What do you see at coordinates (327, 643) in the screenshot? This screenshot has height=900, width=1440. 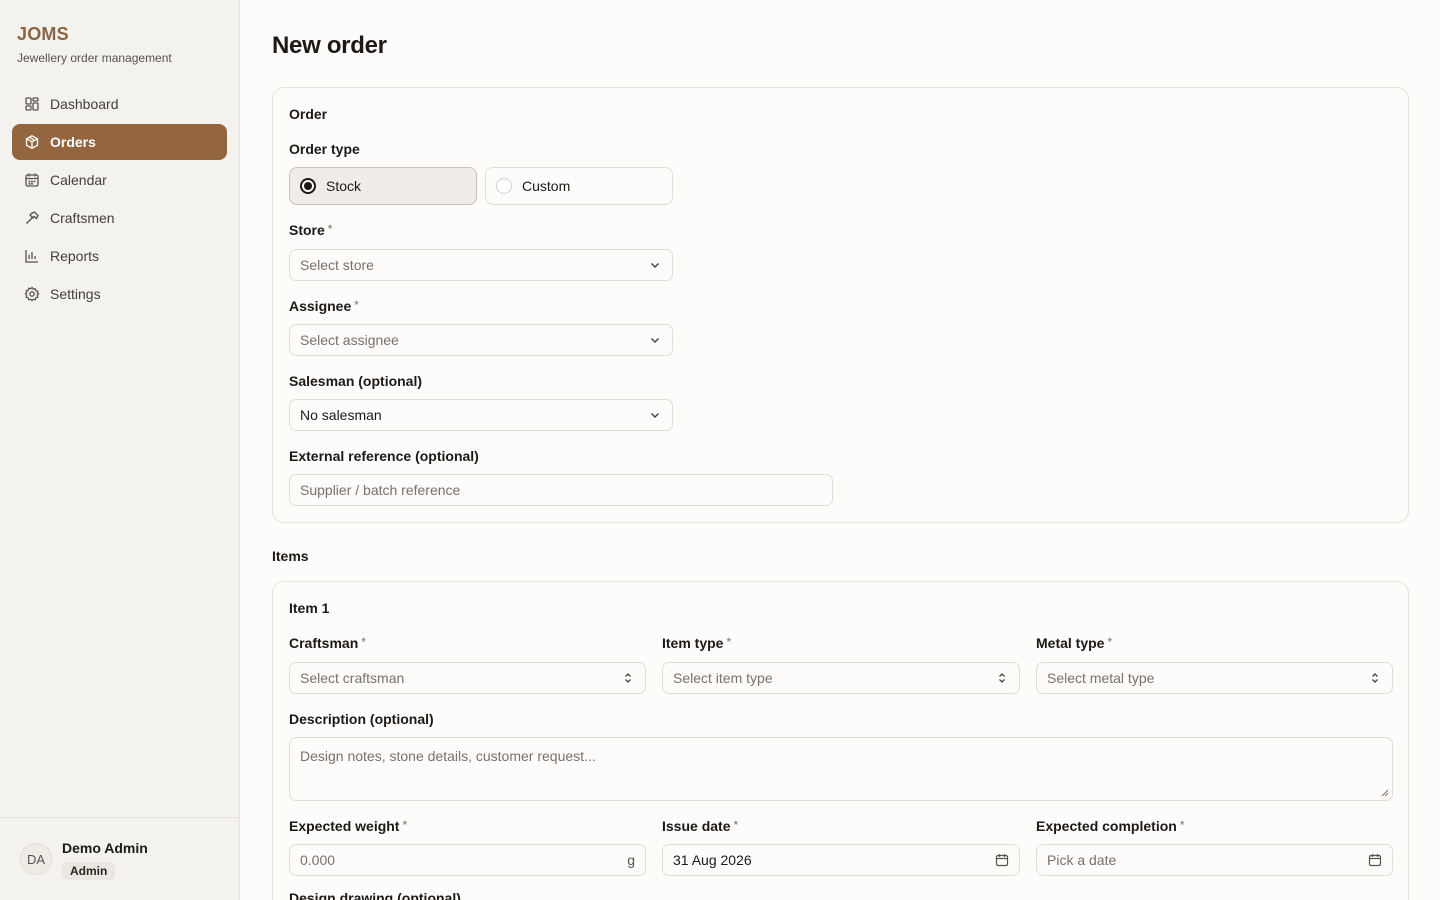 I see `craftsman-label: Craftsman *` at bounding box center [327, 643].